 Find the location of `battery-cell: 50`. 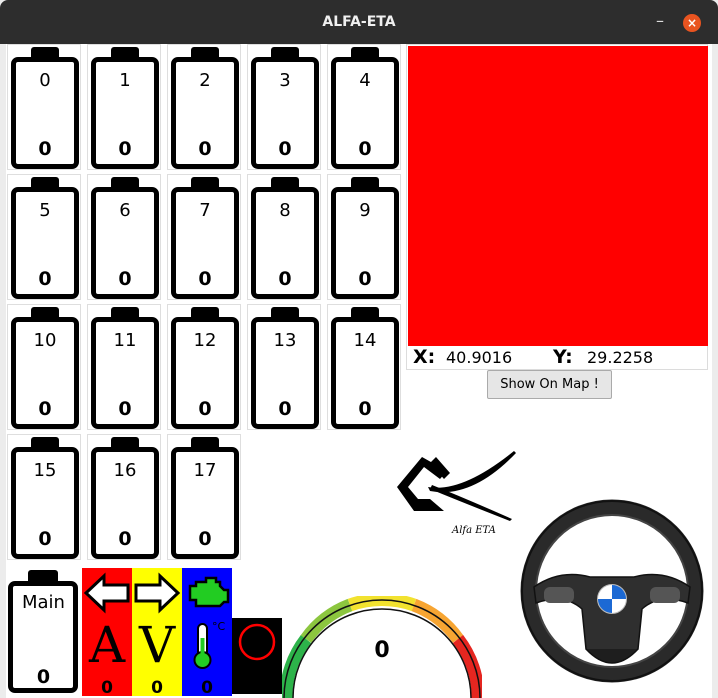

battery-cell: 50 is located at coordinates (44, 237).